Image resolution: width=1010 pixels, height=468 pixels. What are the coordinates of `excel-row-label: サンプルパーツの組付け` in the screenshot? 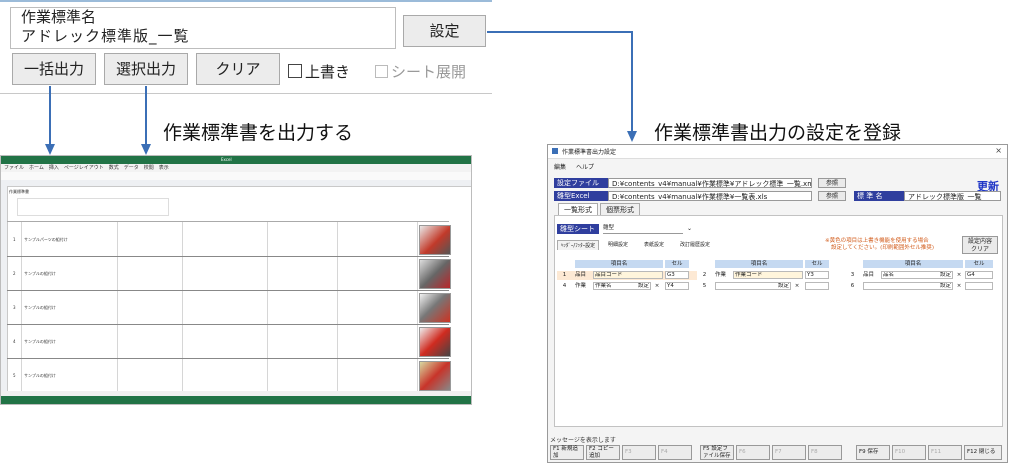 It's located at (46, 239).